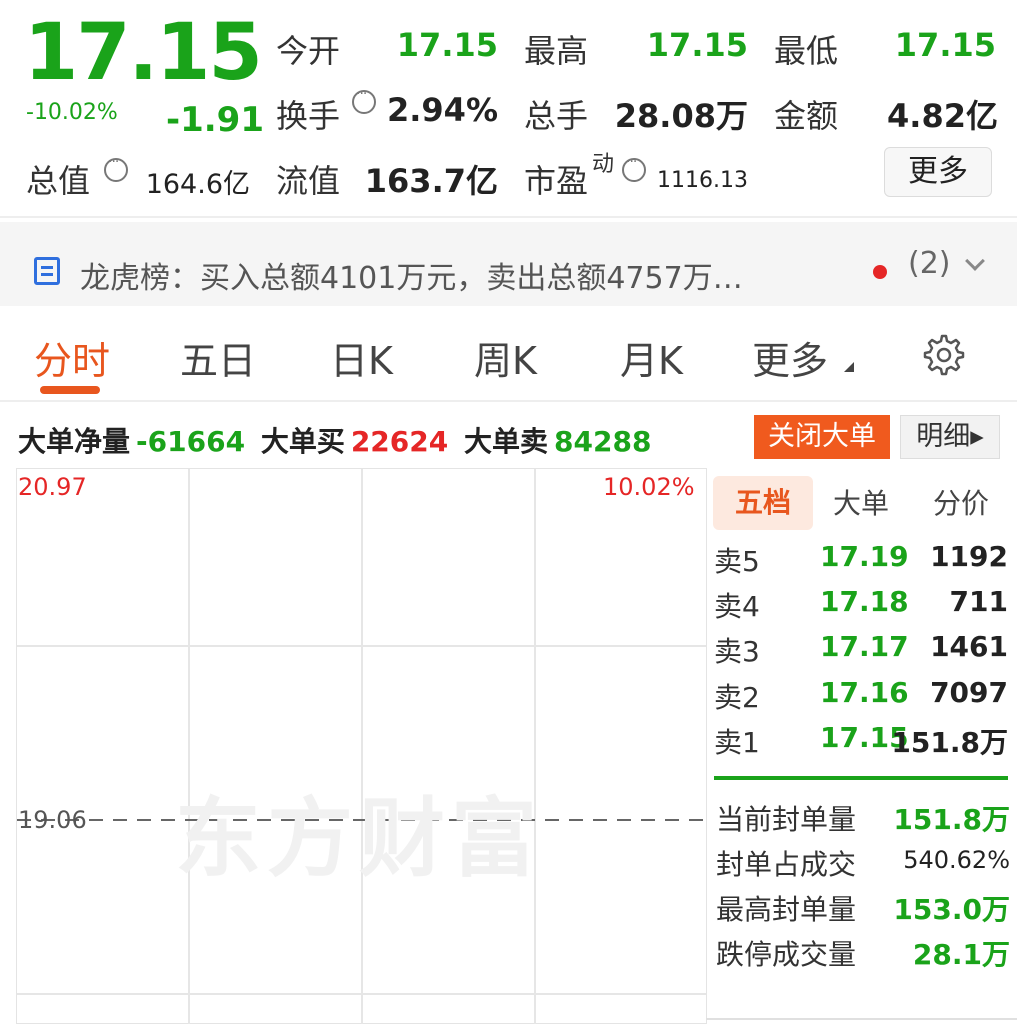 This screenshot has height=1024, width=1017. Describe the element at coordinates (442, 110) in the screenshot. I see `turnover-value: 2.94%` at that location.